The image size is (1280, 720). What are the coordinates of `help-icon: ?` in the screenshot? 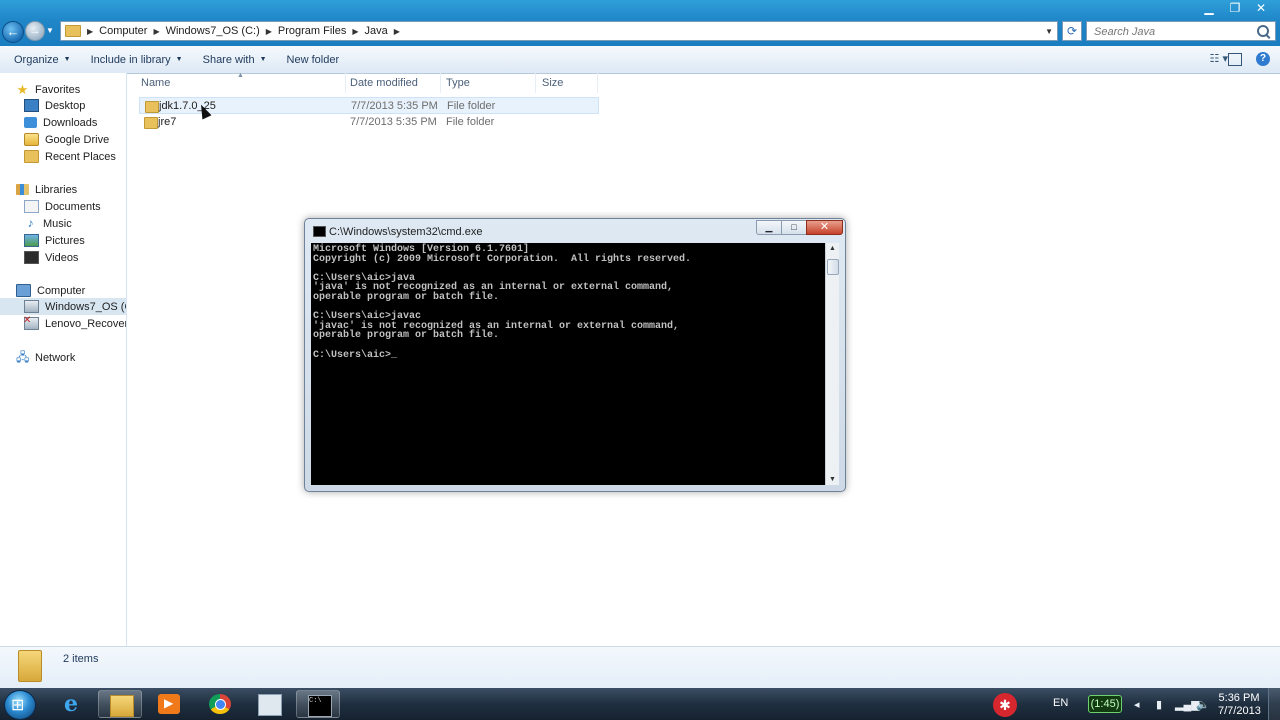 It's located at (1263, 59).